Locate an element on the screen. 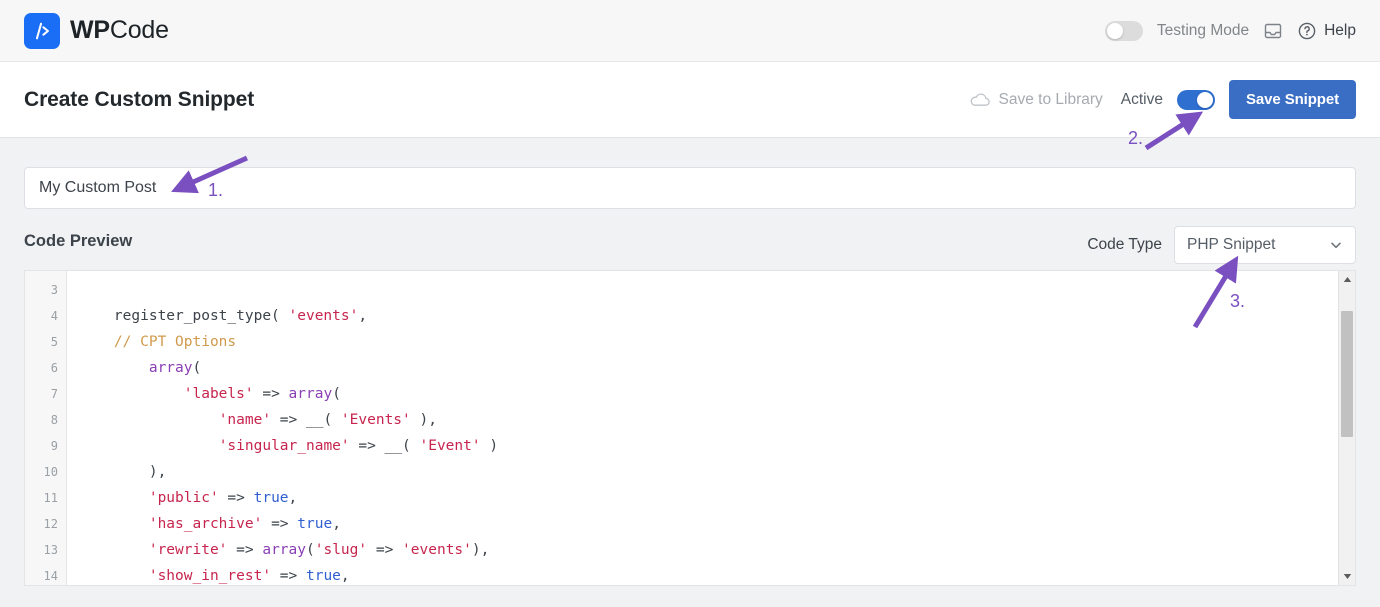 Image resolution: width=1380 pixels, height=607 pixels. cloud-icon is located at coordinates (980, 99).